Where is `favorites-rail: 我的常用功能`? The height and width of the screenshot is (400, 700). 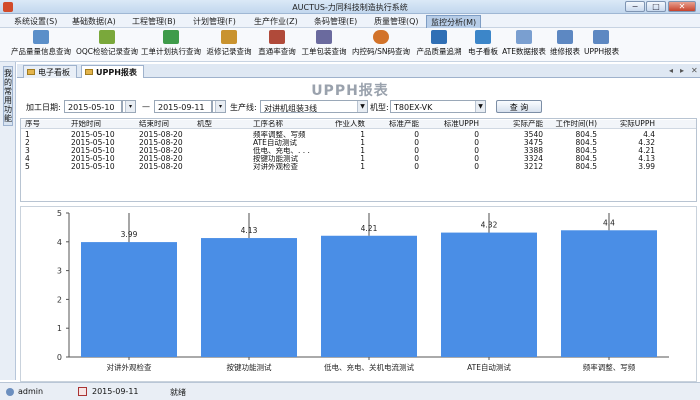 favorites-rail: 我的常用功能 is located at coordinates (8, 221).